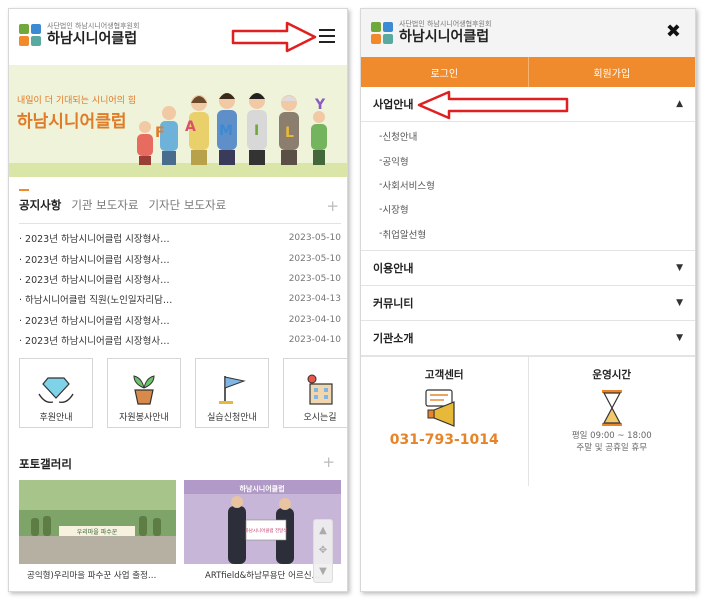 The width and height of the screenshot is (707, 600). What do you see at coordinates (183, 393) in the screenshot?
I see `quick-links: 후원안내 자원봉사안내 실습신청안내 오시는길` at bounding box center [183, 393].